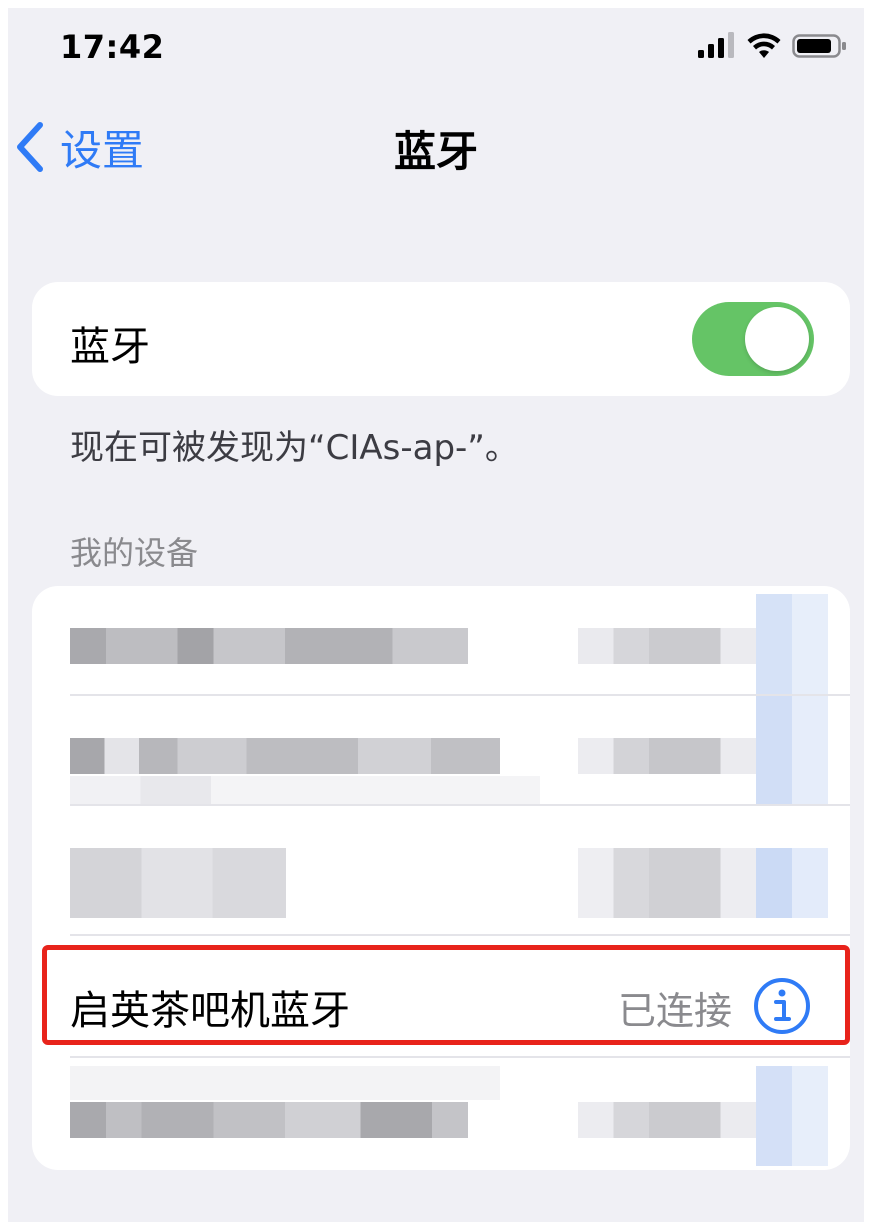 Image resolution: width=870 pixels, height=1225 pixels. Describe the element at coordinates (716, 45) in the screenshot. I see `cellular-signal-icon` at that location.